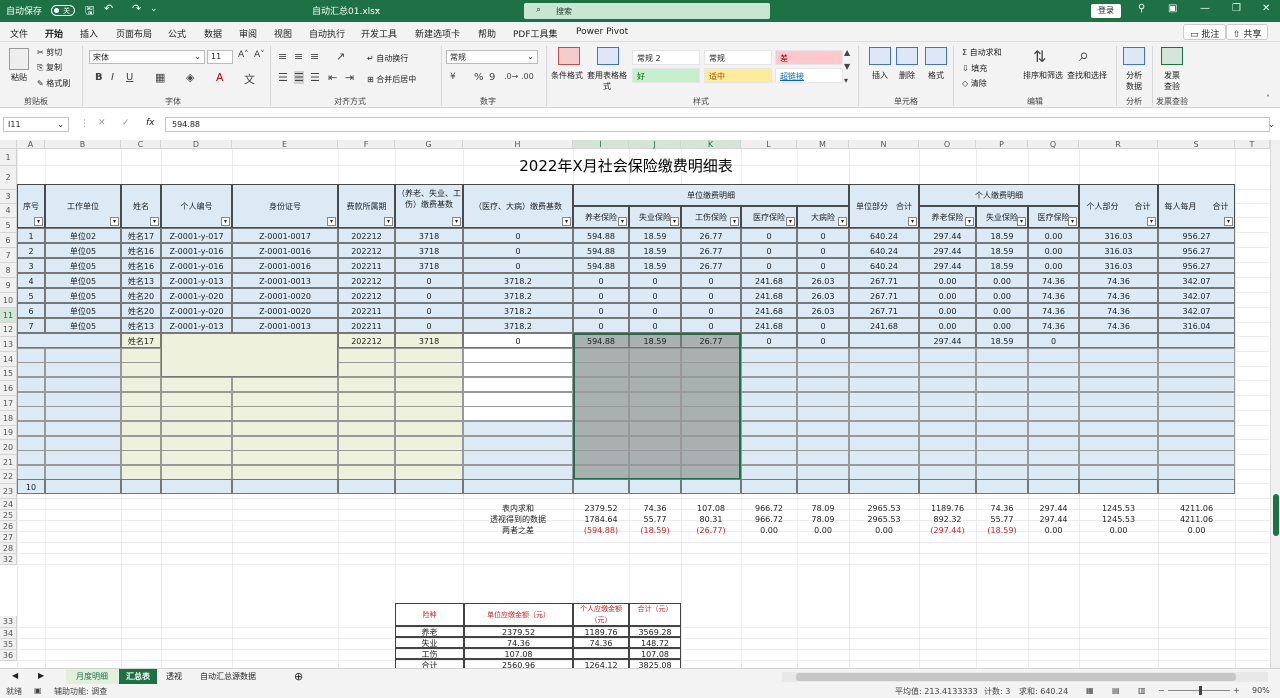  What do you see at coordinates (1053, 144) in the screenshot?
I see `column-header-Q: Q` at bounding box center [1053, 144].